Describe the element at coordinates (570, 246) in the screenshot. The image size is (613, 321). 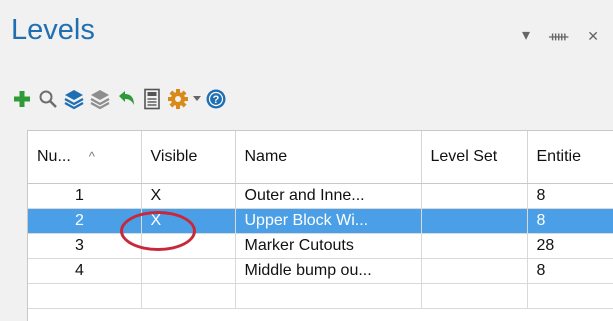
I see `cell-entities: 28` at that location.